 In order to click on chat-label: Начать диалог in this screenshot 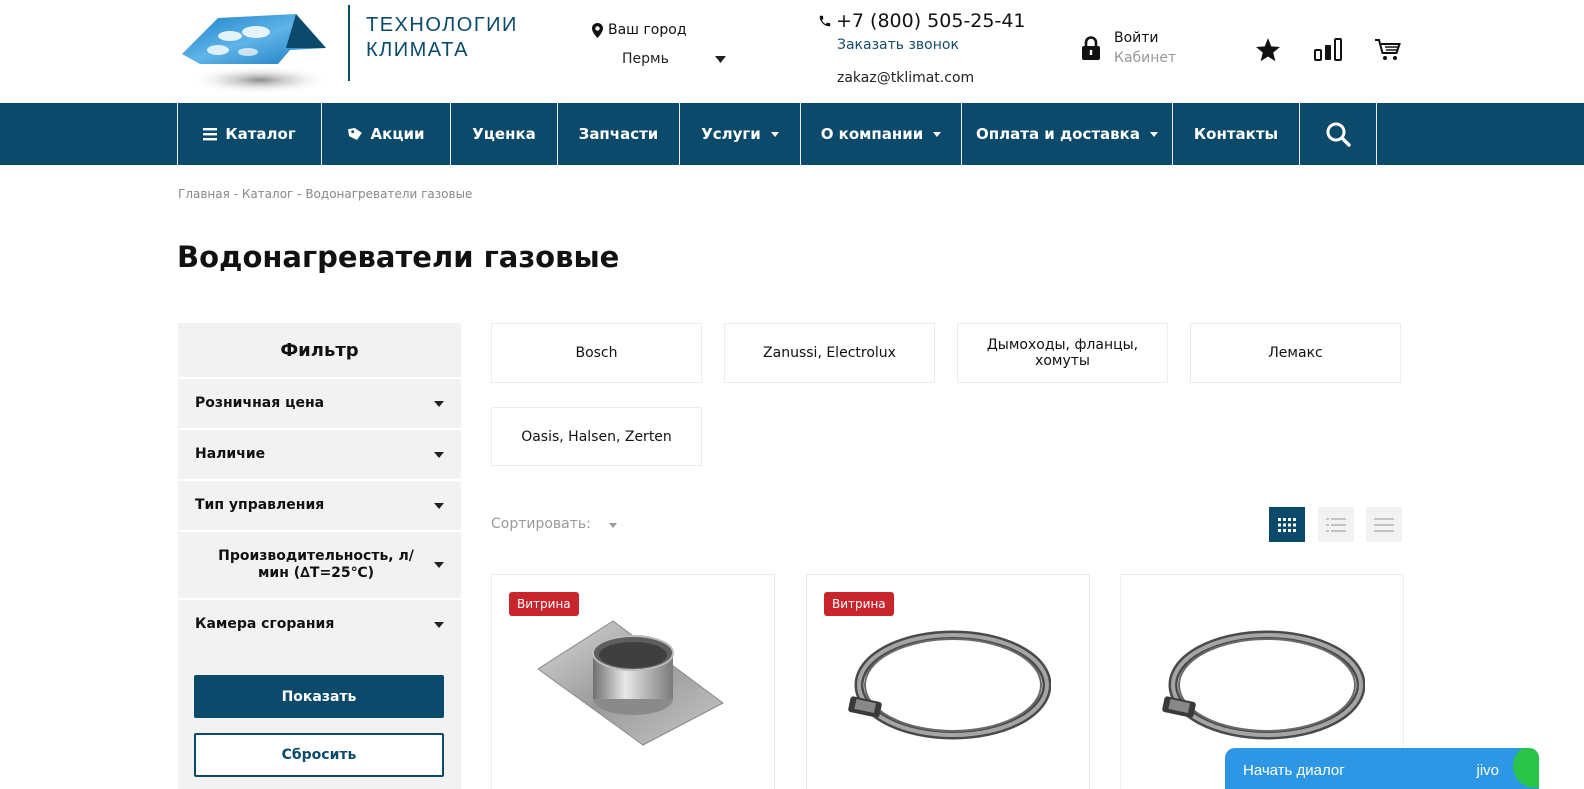, I will do `click(1294, 770)`.